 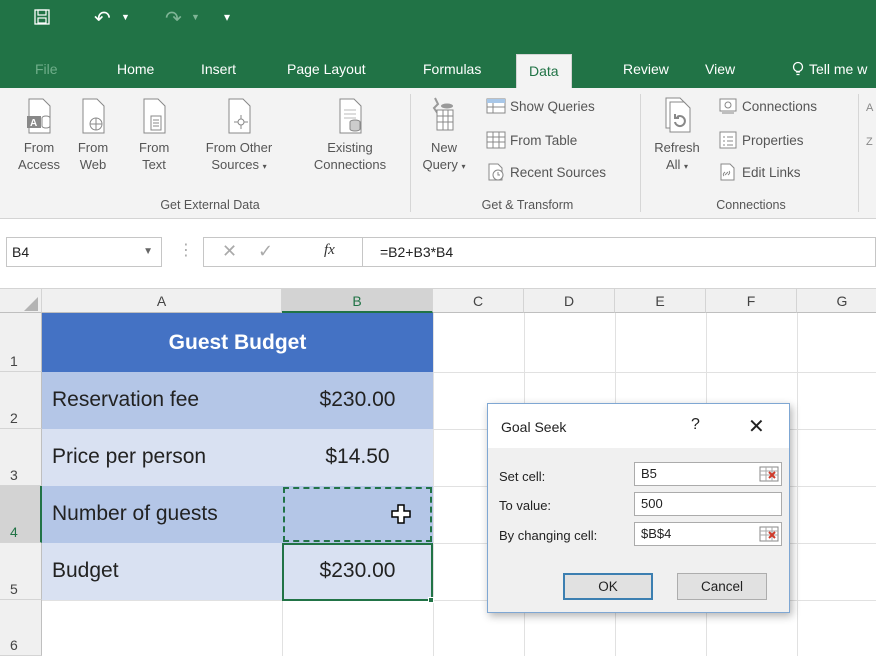 I want to click on cell-cursor-icon, so click(x=401, y=514).